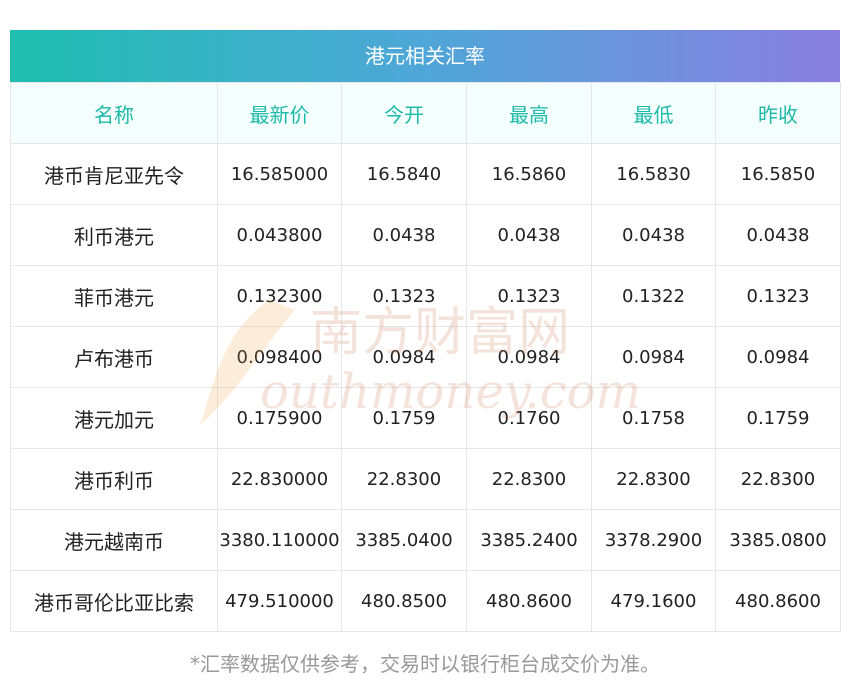  I want to click on cell-name: 利币港元, so click(114, 235).